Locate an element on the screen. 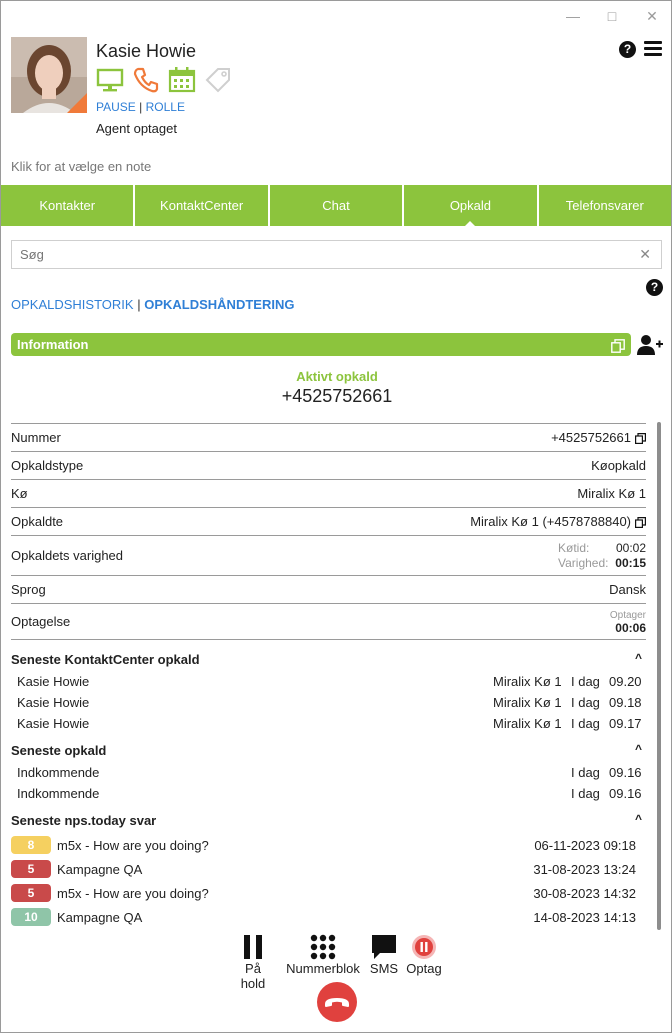 Image resolution: width=672 pixels, height=1033 pixels. scrollbar is located at coordinates (659, 676).